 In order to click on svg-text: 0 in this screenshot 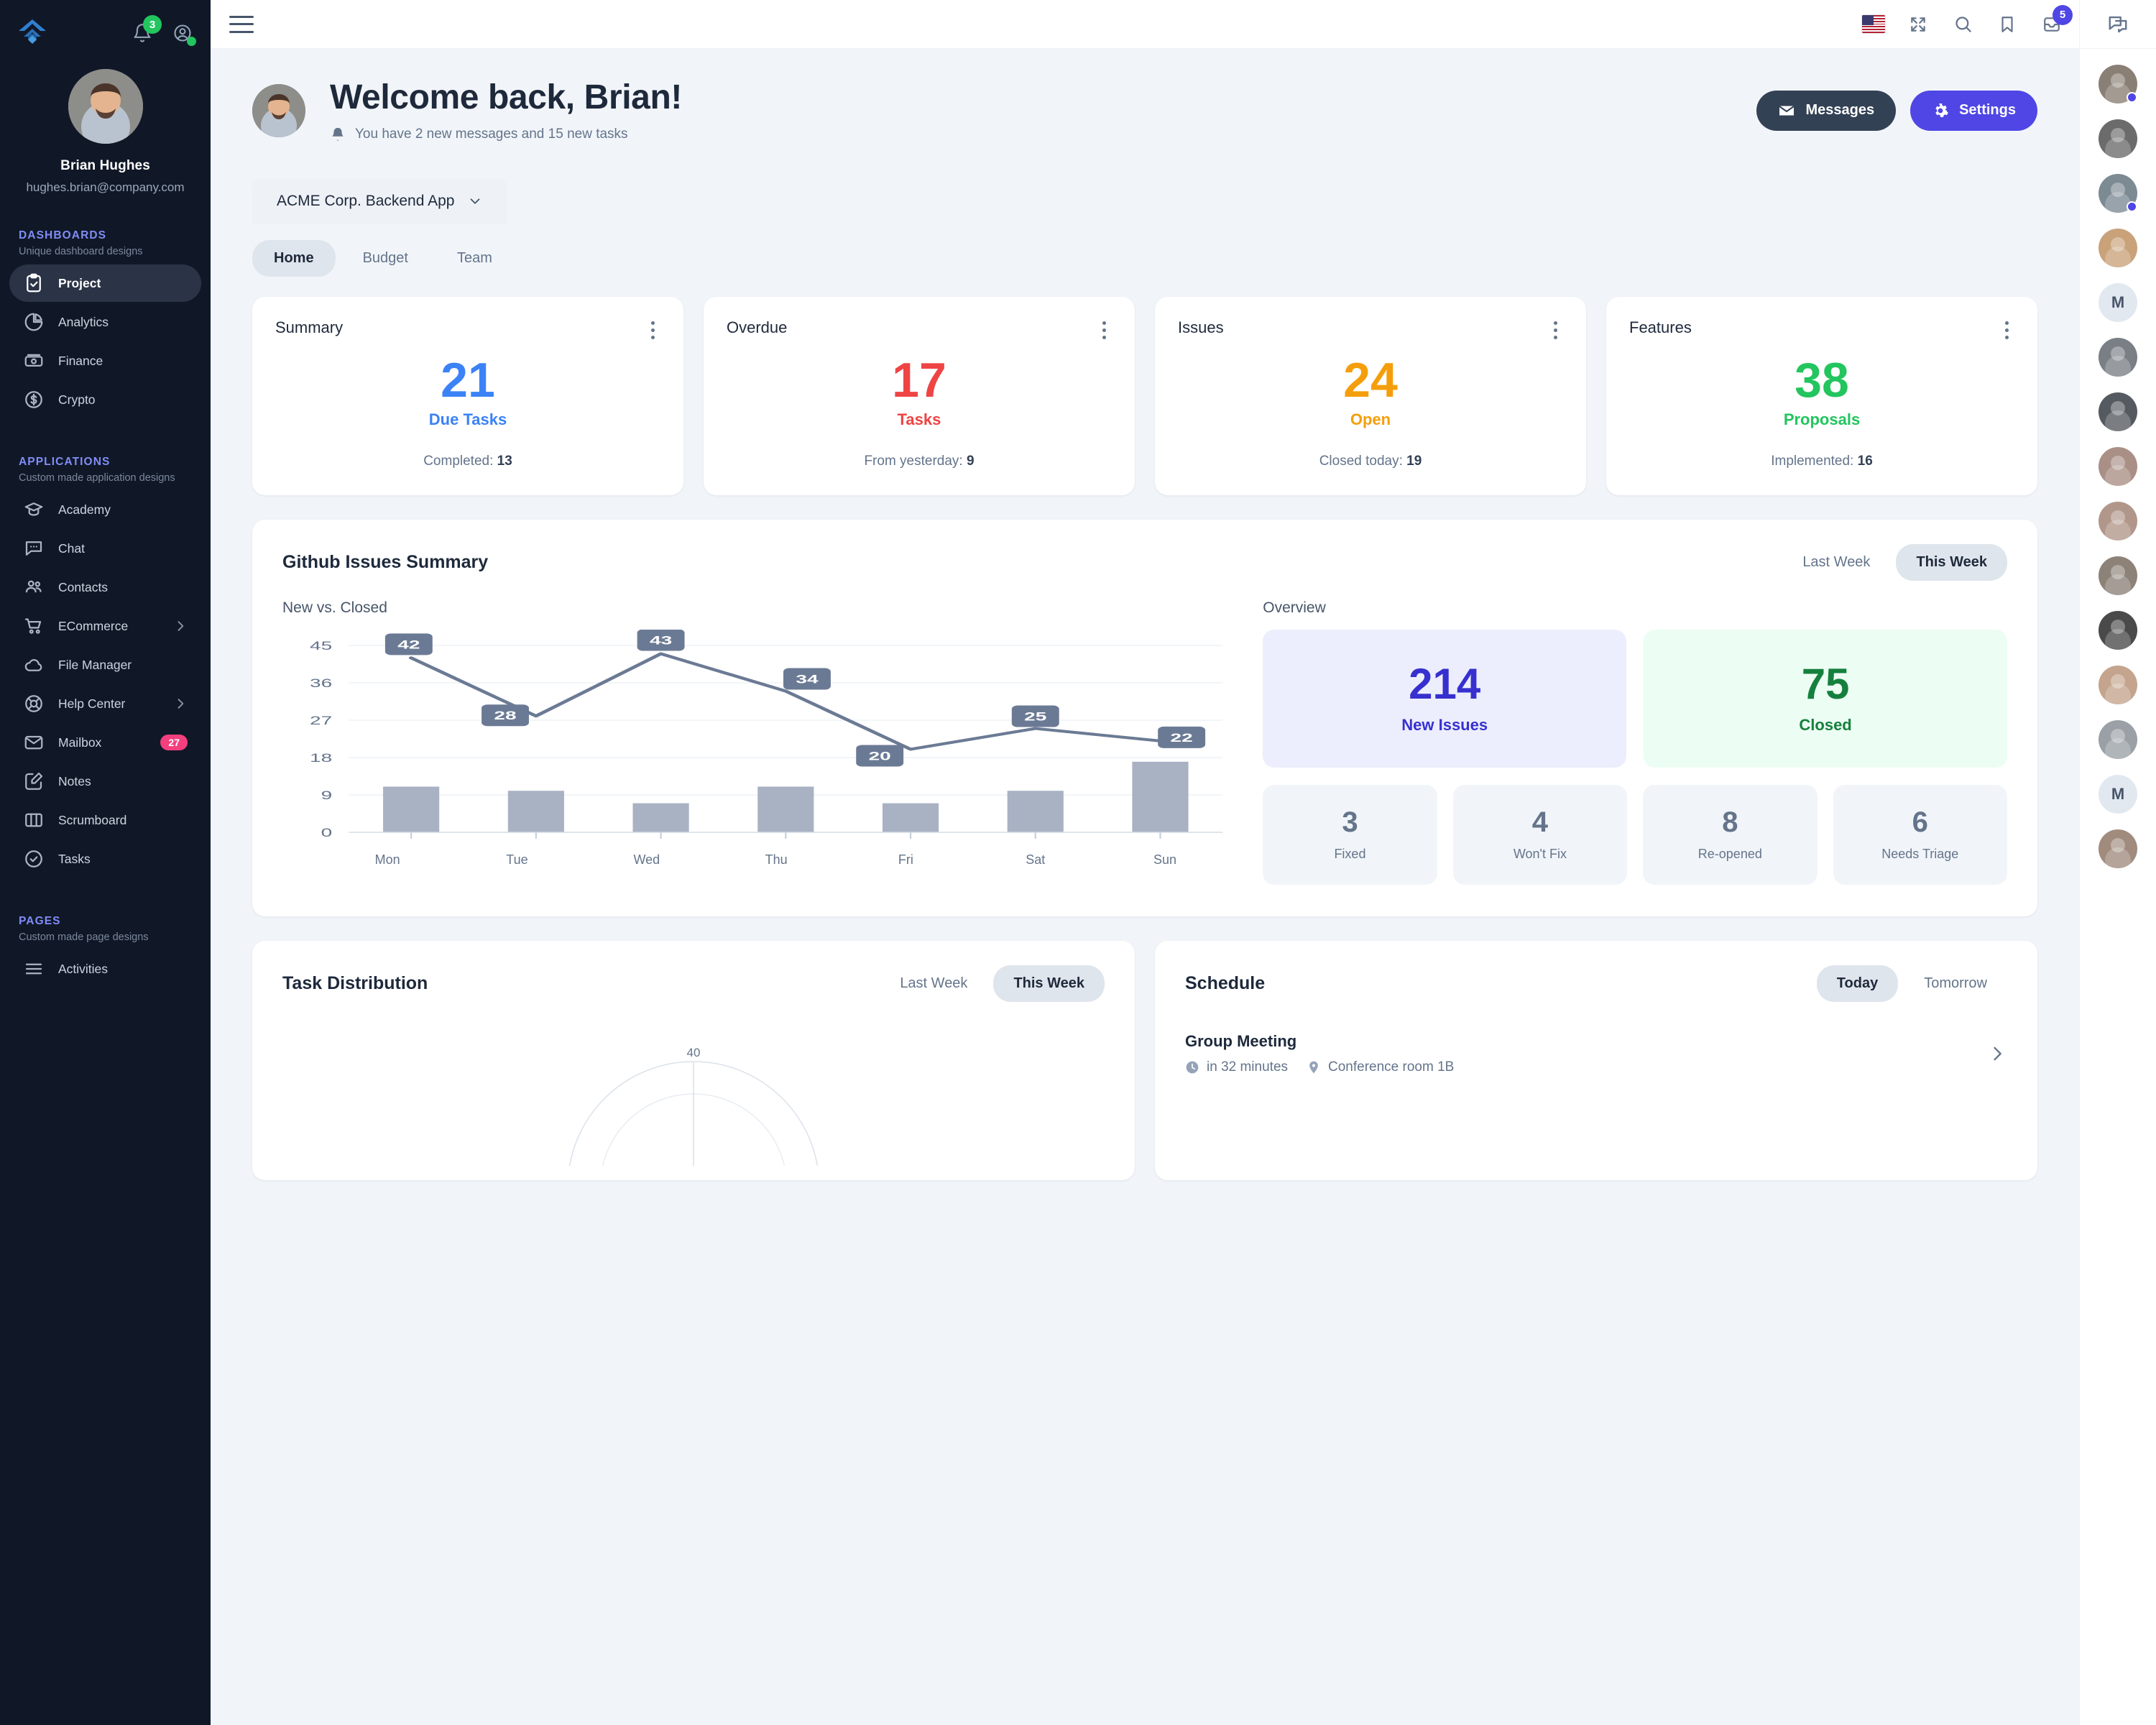, I will do `click(327, 833)`.